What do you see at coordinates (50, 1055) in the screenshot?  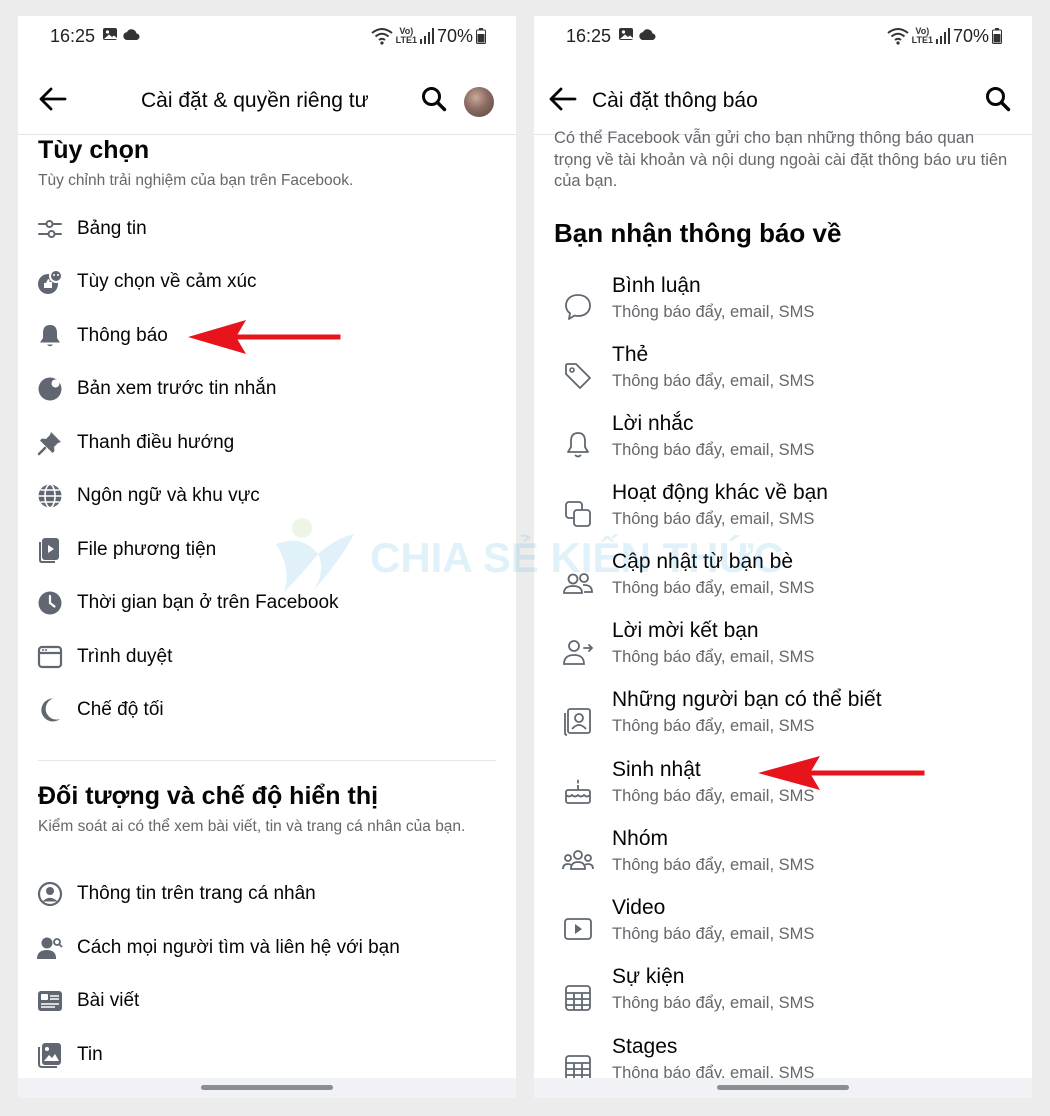 I see `stories-icon` at bounding box center [50, 1055].